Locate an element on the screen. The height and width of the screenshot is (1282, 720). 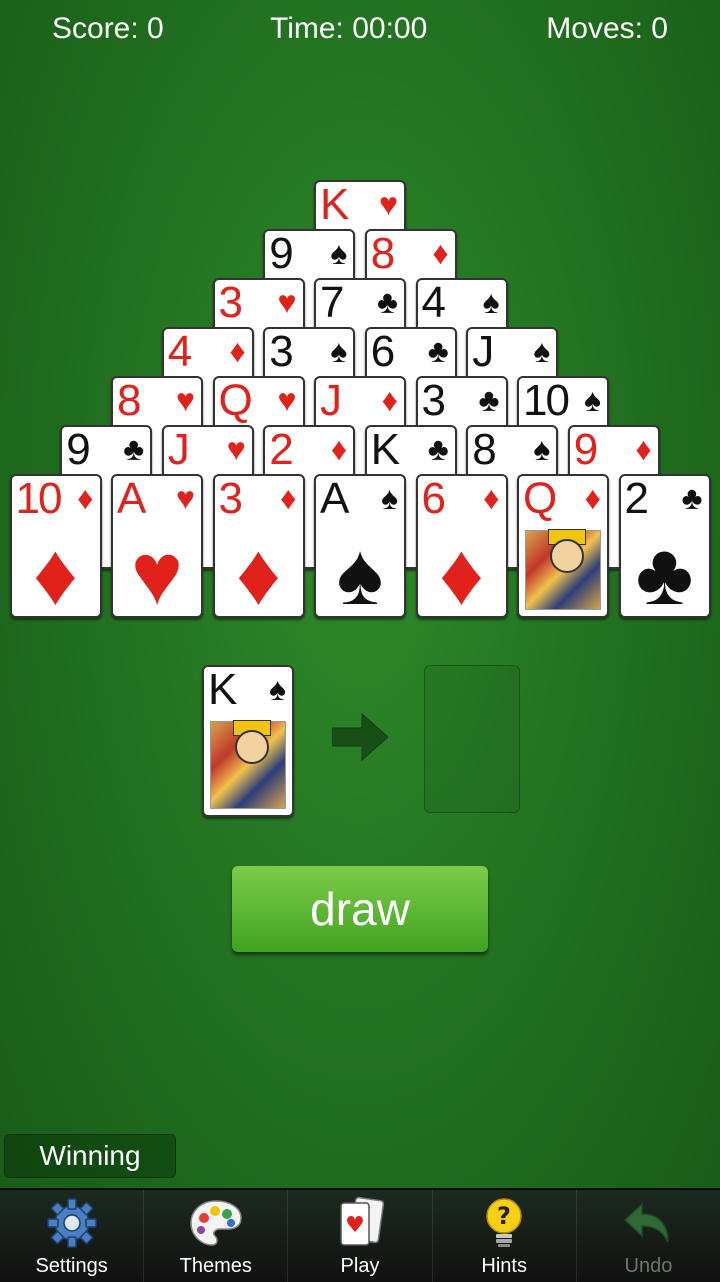
pyramid-card: Q ♦ is located at coordinates (563, 546).